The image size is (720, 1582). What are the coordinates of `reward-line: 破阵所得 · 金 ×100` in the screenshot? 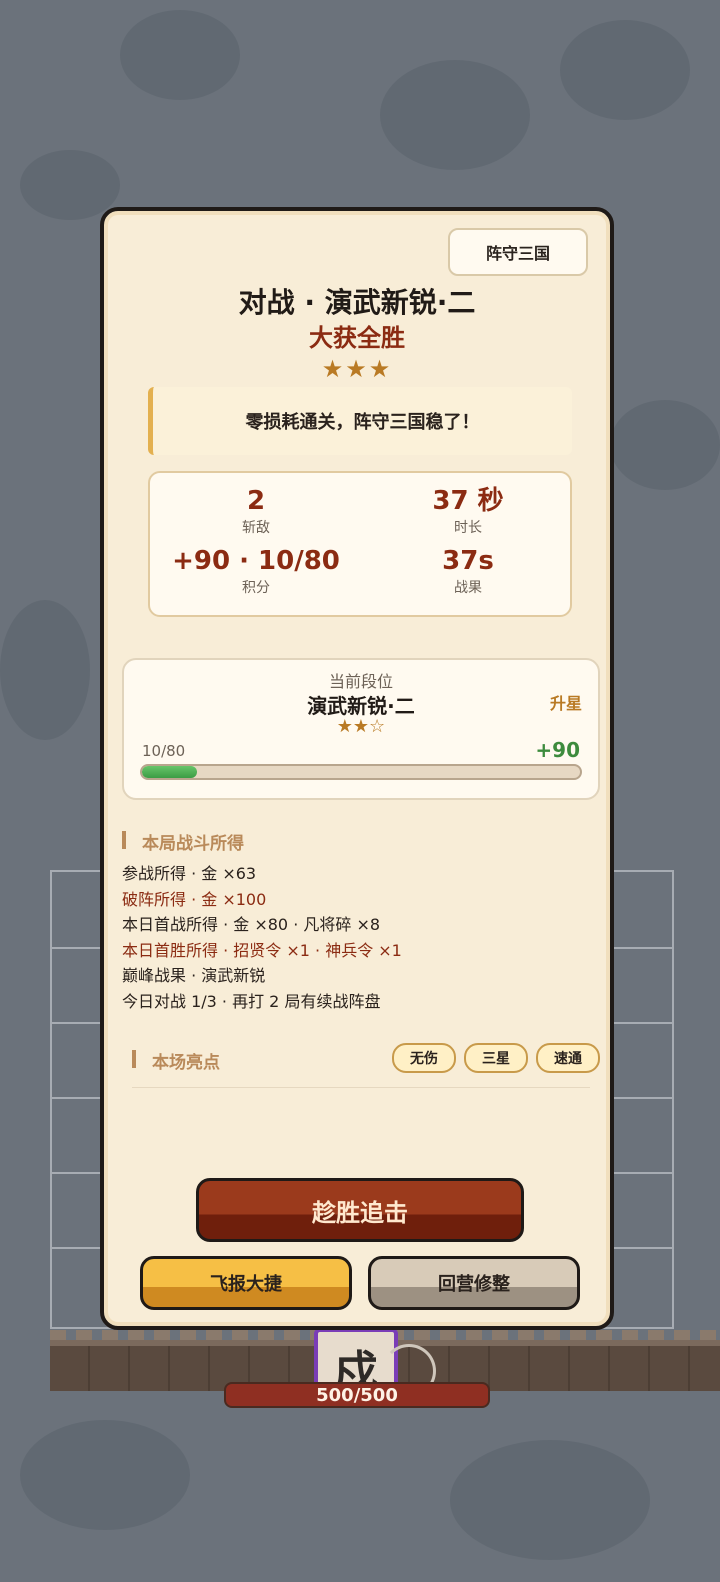 It's located at (194, 899).